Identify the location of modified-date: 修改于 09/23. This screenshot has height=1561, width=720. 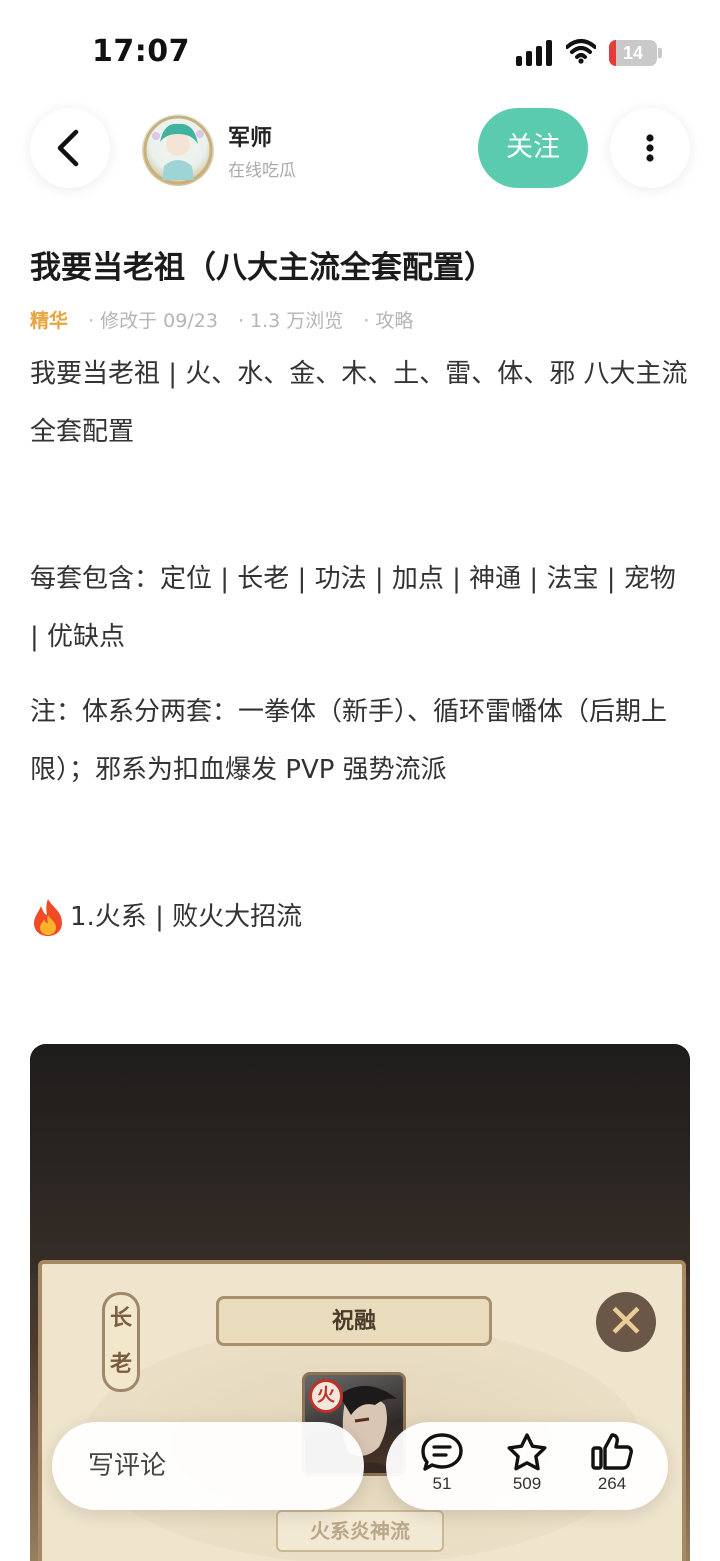
(159, 321).